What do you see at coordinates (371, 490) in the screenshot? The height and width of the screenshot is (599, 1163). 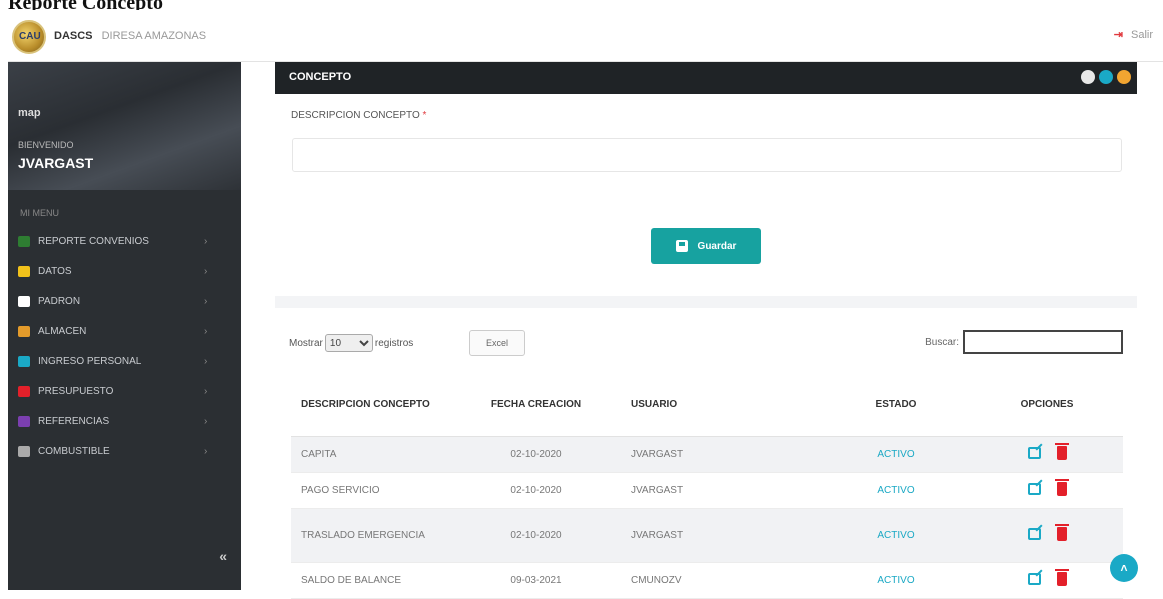 I see `cell-descripcion: PAGO SERVICIO` at bounding box center [371, 490].